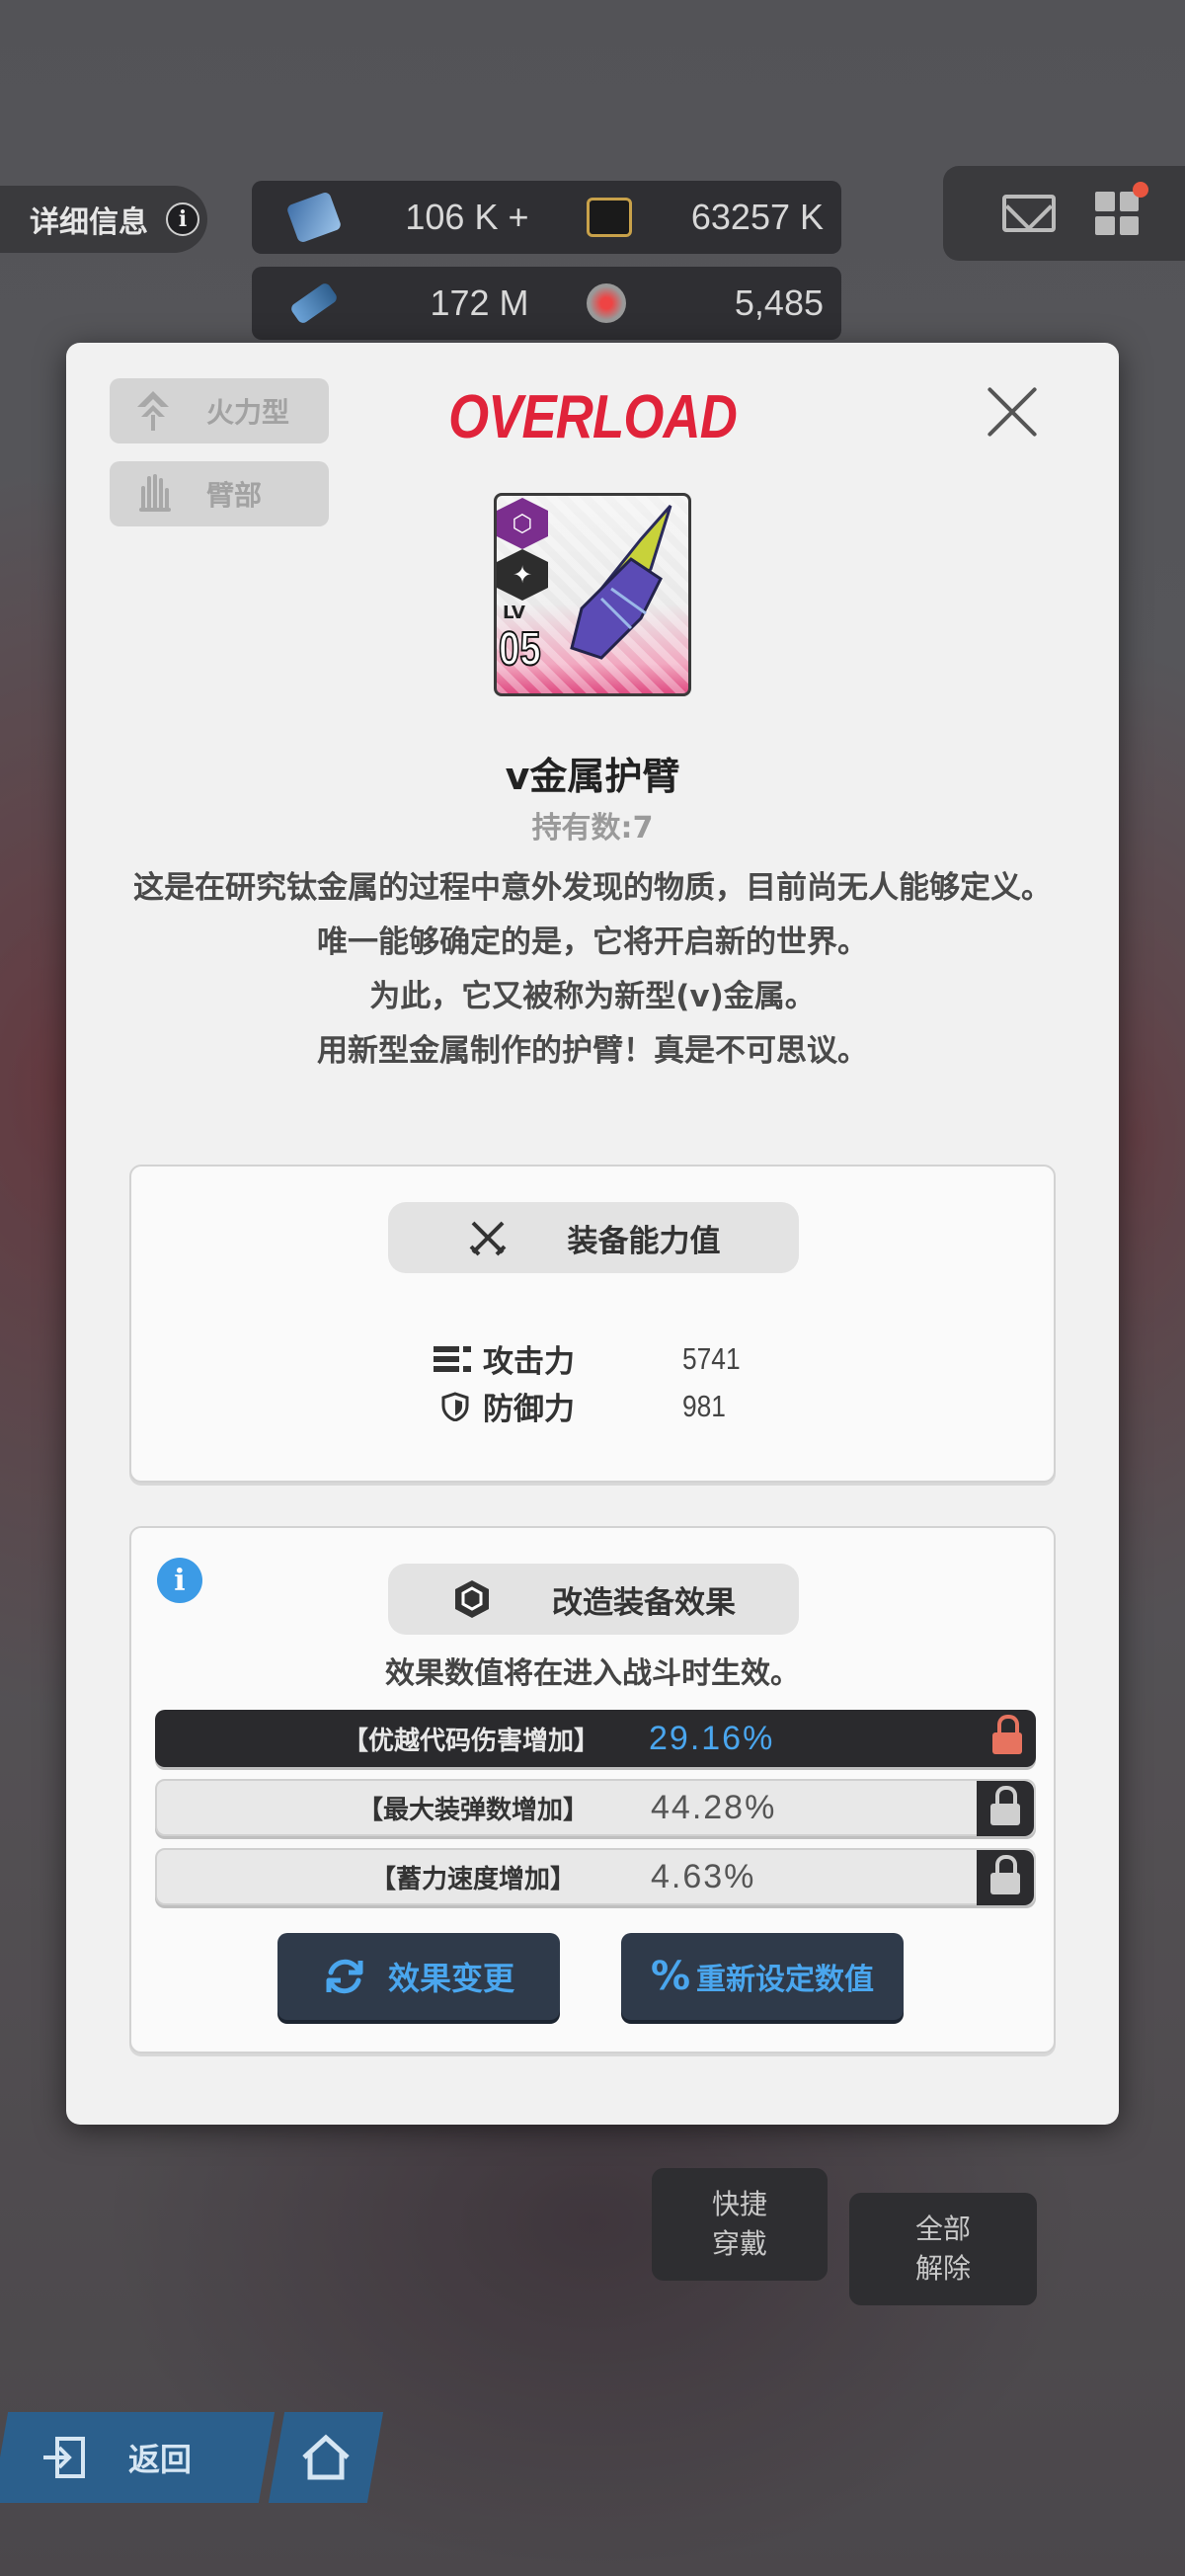 This screenshot has width=1185, height=2576. I want to click on arm-guard-icon, so click(621, 582).